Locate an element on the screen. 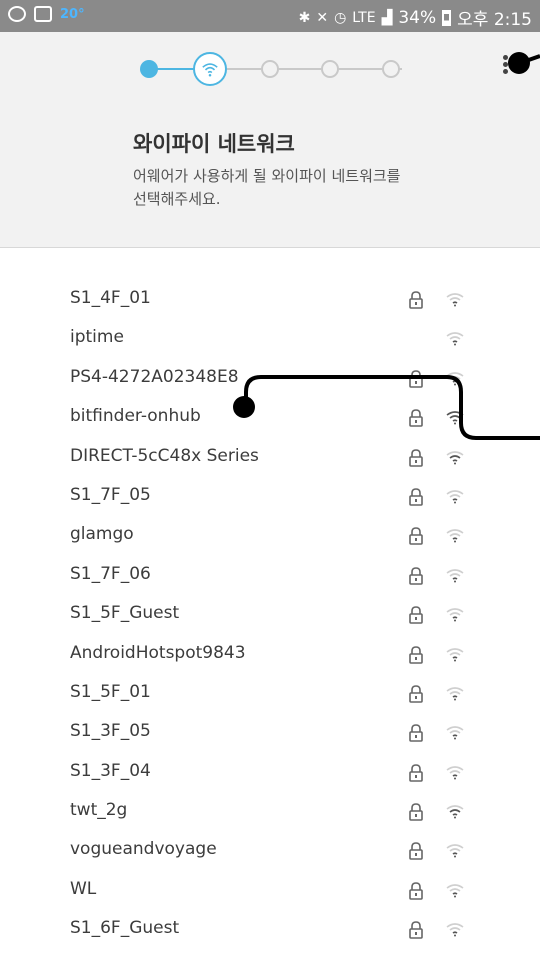 Image resolution: width=540 pixels, height=956 pixels. network-name: AndroidHotspot9843 is located at coordinates (158, 652).